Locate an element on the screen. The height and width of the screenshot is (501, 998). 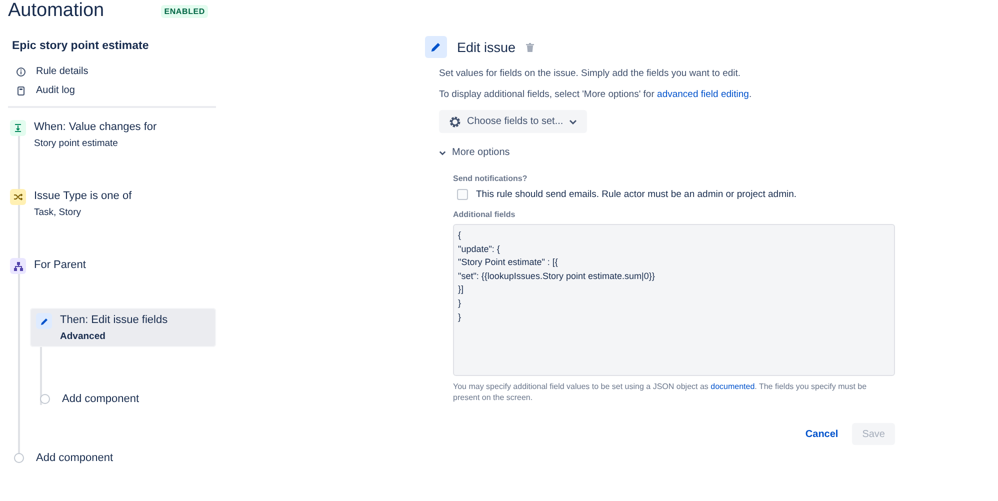
component-item: Issue Type is one of Task, Story is located at coordinates (112, 203).